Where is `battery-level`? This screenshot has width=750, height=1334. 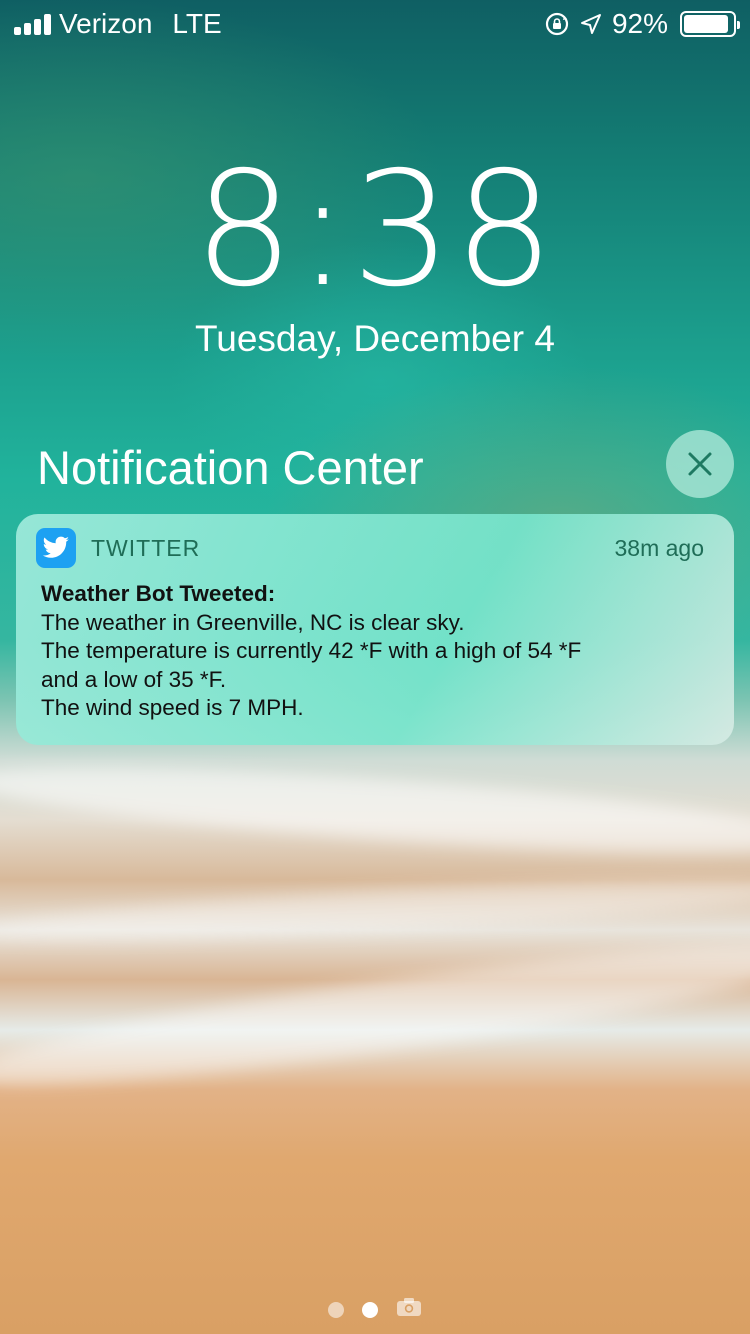
battery-level is located at coordinates (706, 24).